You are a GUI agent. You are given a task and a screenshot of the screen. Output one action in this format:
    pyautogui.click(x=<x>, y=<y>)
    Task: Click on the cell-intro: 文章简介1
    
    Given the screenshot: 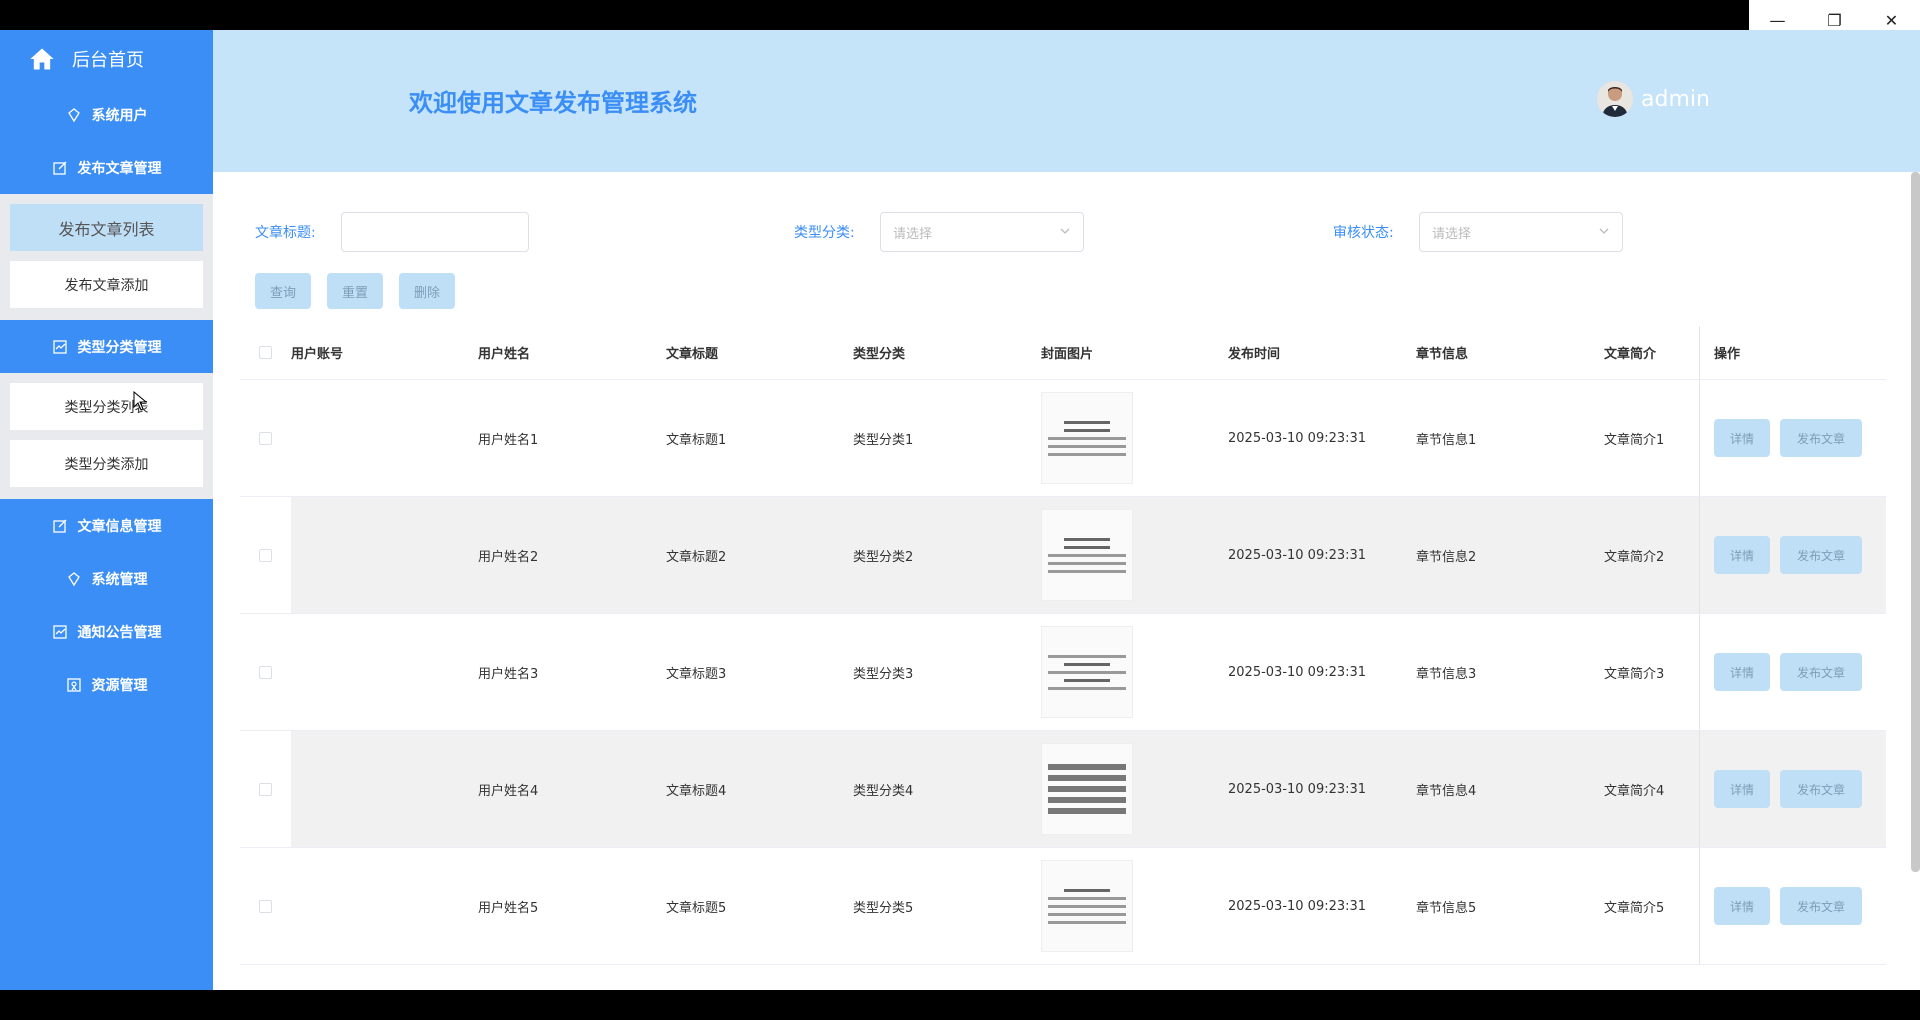 What is the action you would take?
    pyautogui.click(x=1634, y=440)
    